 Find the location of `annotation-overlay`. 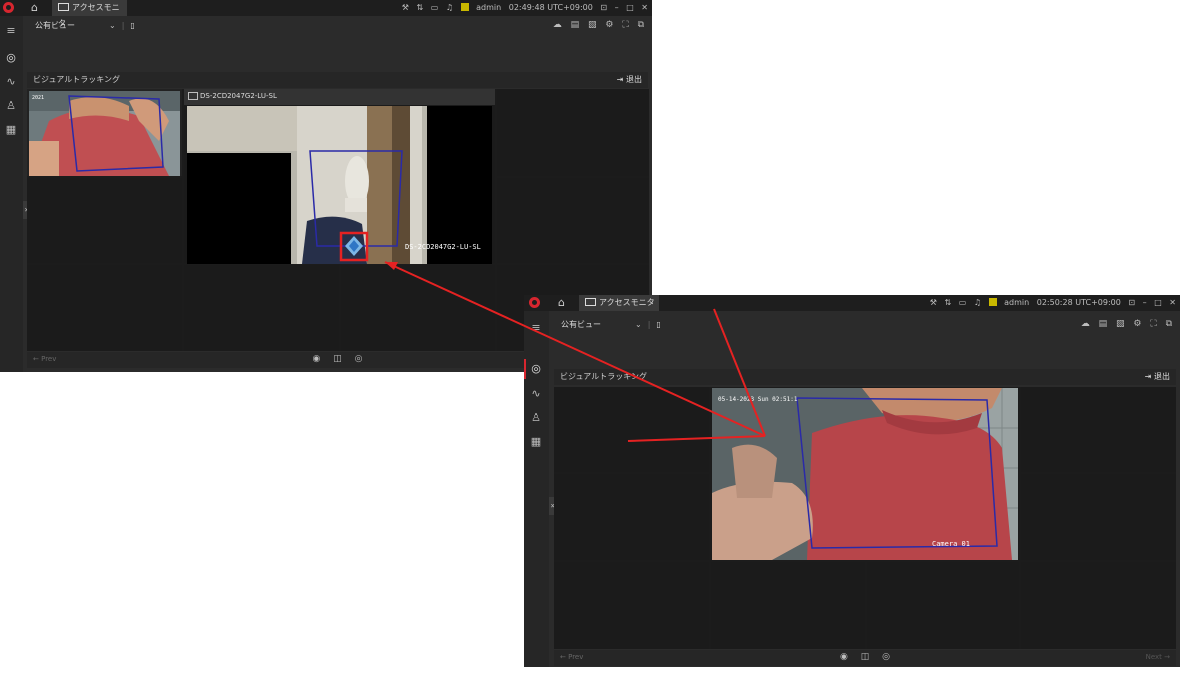

annotation-overlay is located at coordinates (575, 351).